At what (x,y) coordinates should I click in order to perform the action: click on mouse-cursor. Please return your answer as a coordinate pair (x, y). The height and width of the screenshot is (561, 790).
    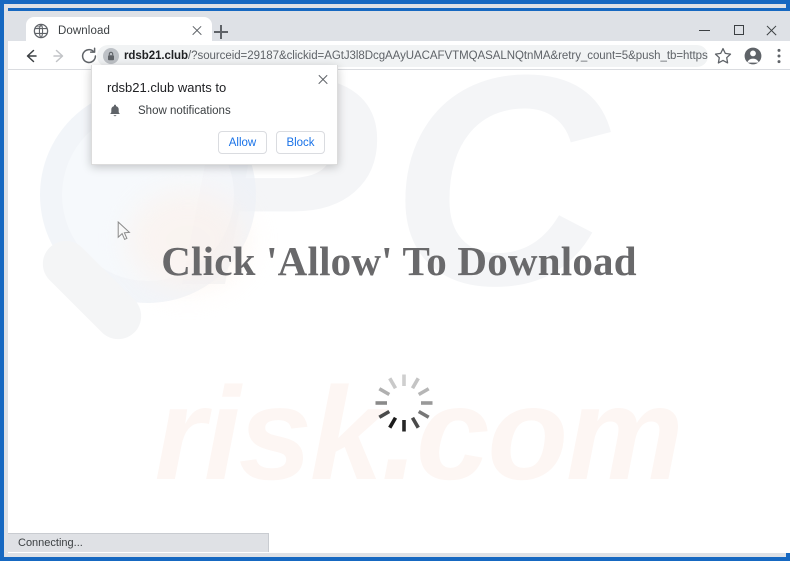
    Looking at the image, I should click on (124, 231).